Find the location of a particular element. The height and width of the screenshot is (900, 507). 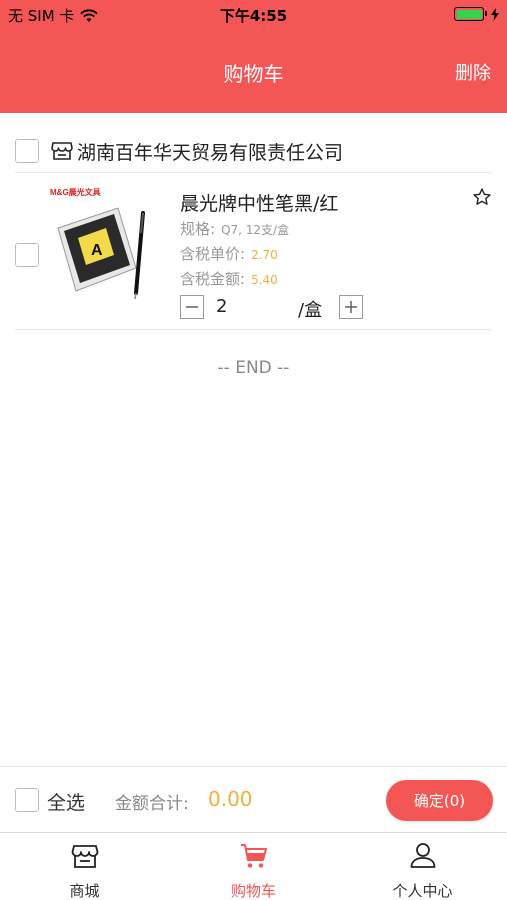

quantity-value: 2 is located at coordinates (221, 306).